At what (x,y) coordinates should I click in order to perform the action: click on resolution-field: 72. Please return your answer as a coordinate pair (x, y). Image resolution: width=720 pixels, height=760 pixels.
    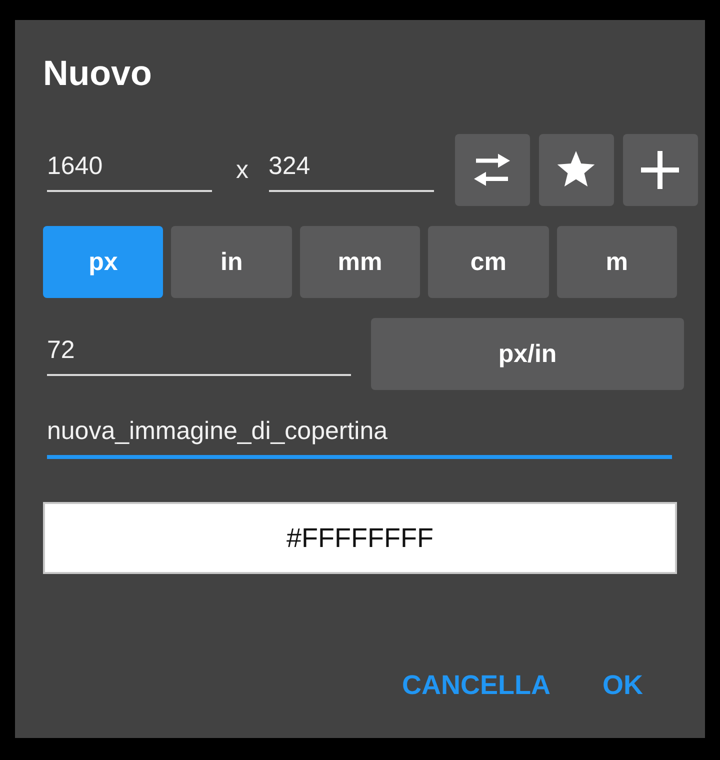
    Looking at the image, I should click on (199, 354).